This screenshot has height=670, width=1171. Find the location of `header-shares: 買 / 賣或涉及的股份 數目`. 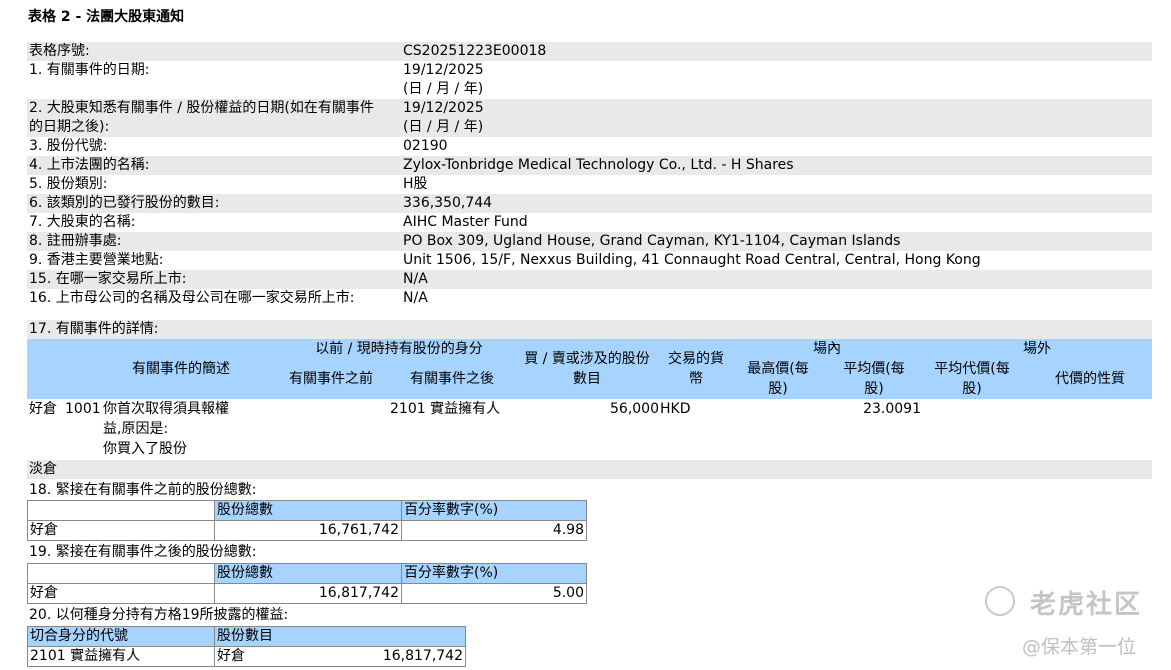

header-shares: 買 / 賣或涉及的股份 數目 is located at coordinates (587, 369).